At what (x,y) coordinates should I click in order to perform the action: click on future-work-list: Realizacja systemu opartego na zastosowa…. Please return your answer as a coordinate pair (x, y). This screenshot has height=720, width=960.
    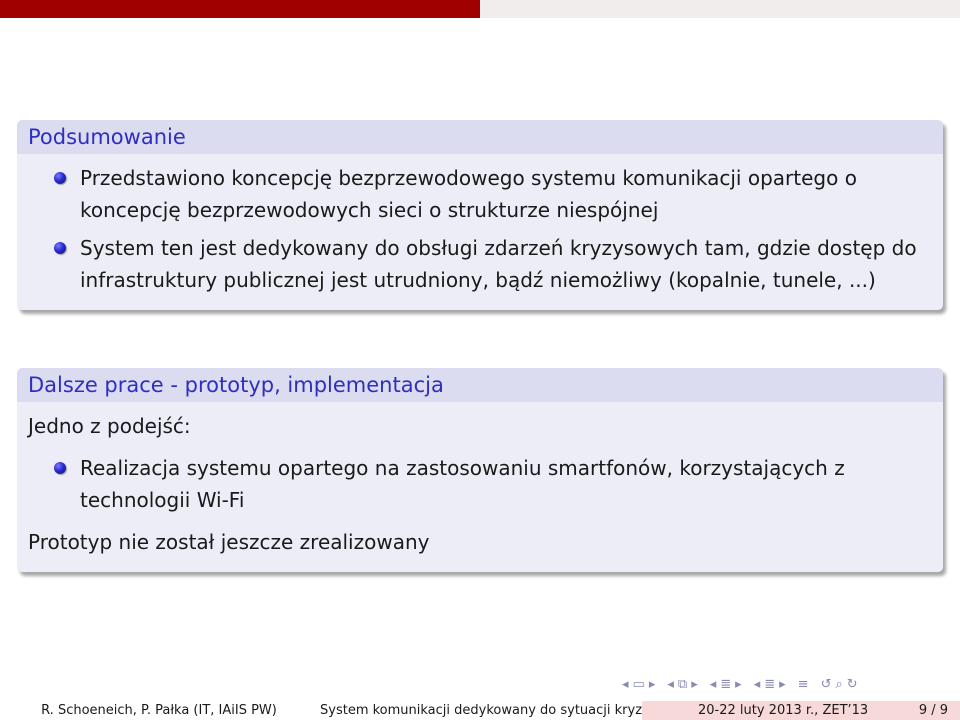
    Looking at the image, I should click on (478, 484).